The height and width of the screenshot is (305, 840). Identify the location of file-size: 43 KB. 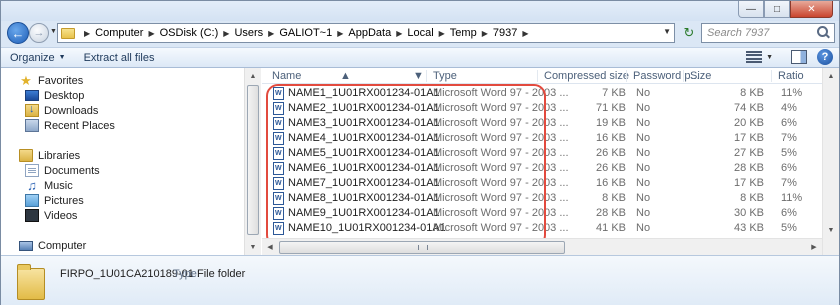
(749, 228).